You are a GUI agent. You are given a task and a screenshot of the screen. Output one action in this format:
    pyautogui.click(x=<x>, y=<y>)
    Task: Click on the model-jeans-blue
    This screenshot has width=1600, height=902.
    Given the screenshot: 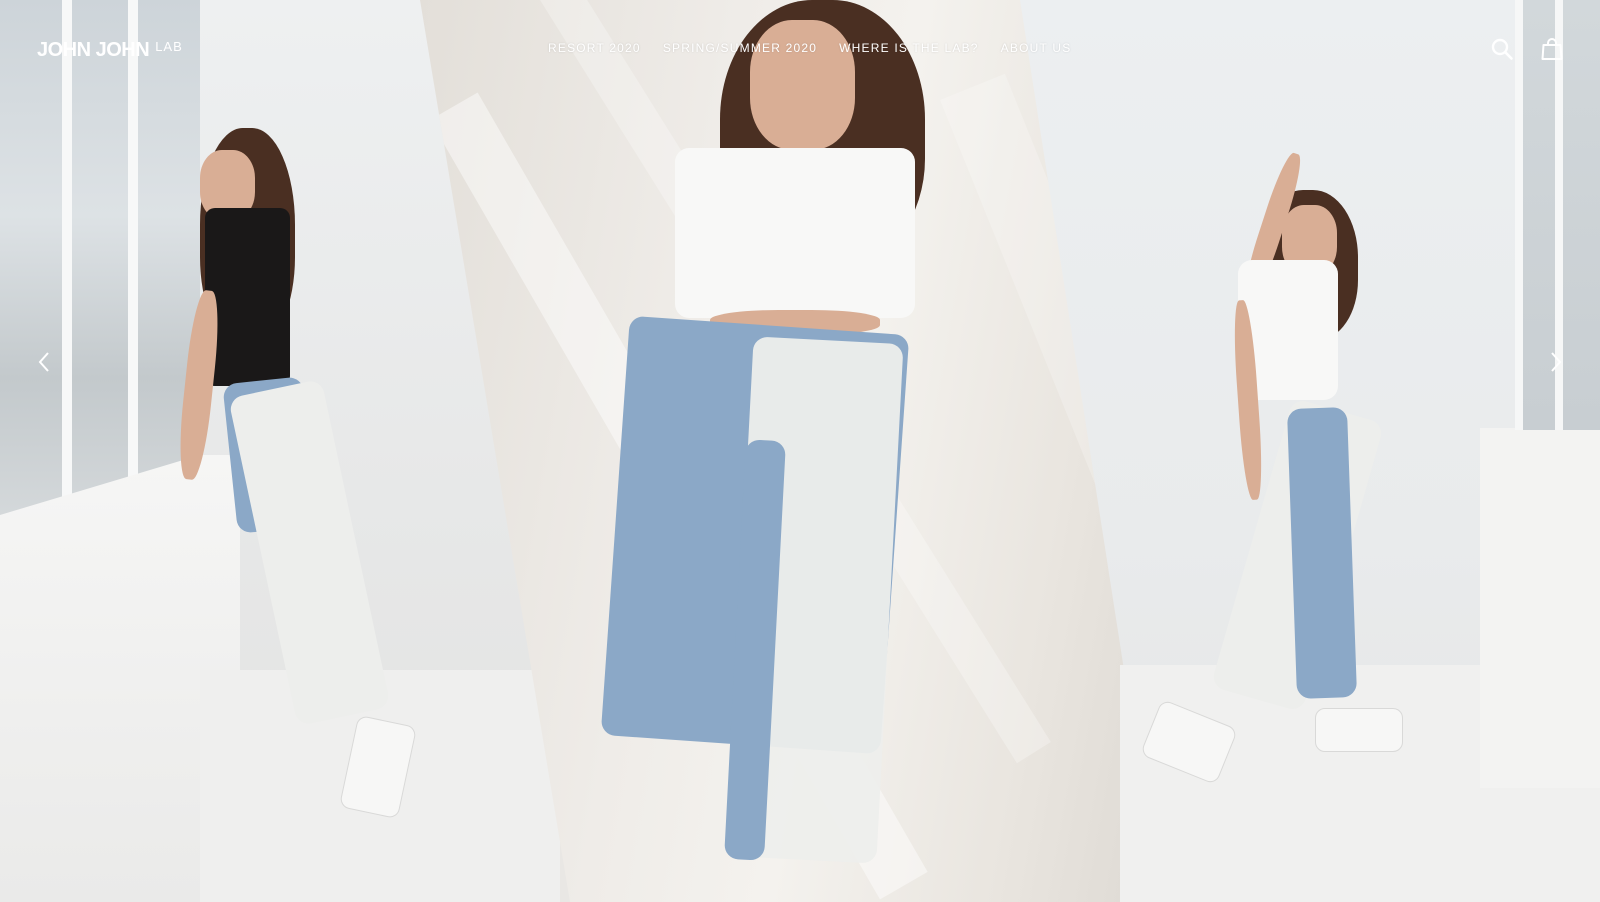 What is the action you would take?
    pyautogui.click(x=1322, y=553)
    